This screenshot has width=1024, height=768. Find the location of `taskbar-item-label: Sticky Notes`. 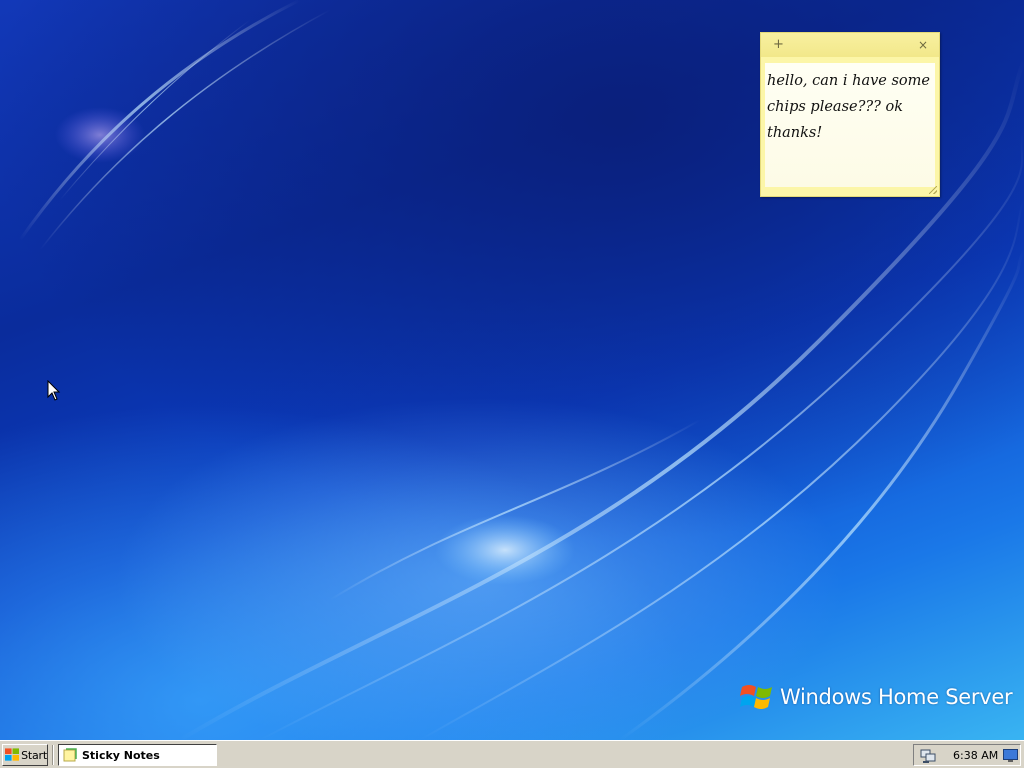

taskbar-item-label: Sticky Notes is located at coordinates (121, 755).